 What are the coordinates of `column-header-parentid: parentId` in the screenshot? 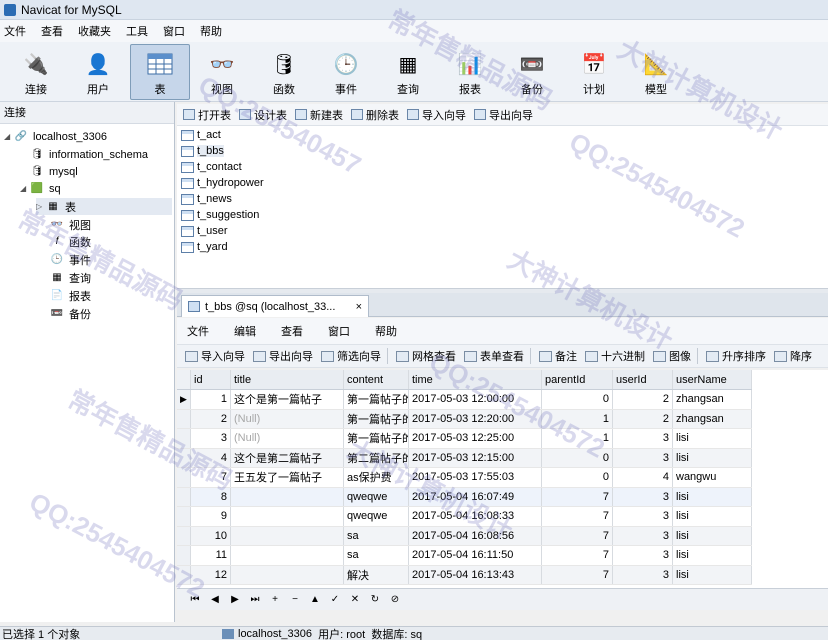 It's located at (577, 379).